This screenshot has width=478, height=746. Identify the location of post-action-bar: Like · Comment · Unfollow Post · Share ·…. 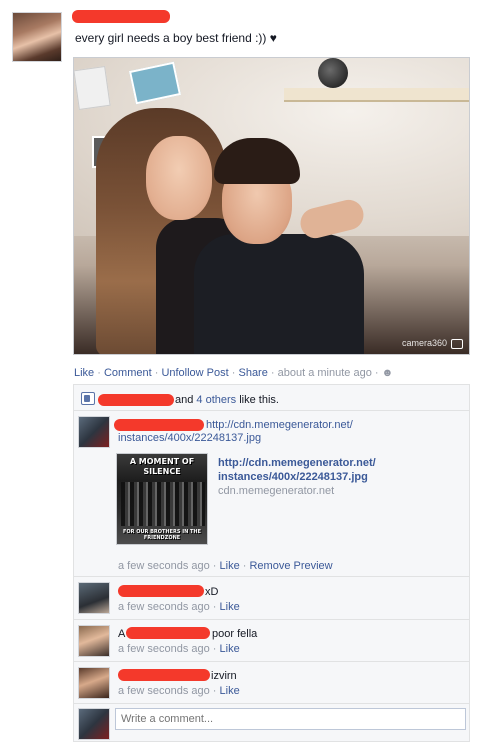
(233, 373).